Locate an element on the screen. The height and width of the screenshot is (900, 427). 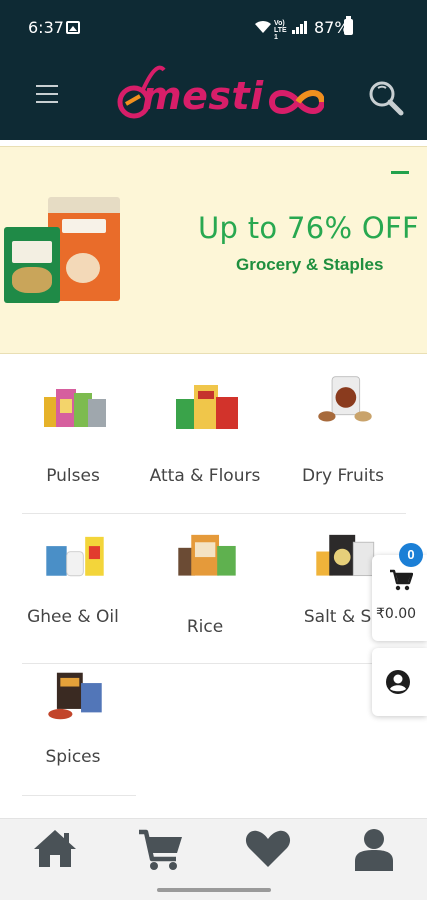
category-dry-fruits: Dry Fruits is located at coordinates (343, 434).